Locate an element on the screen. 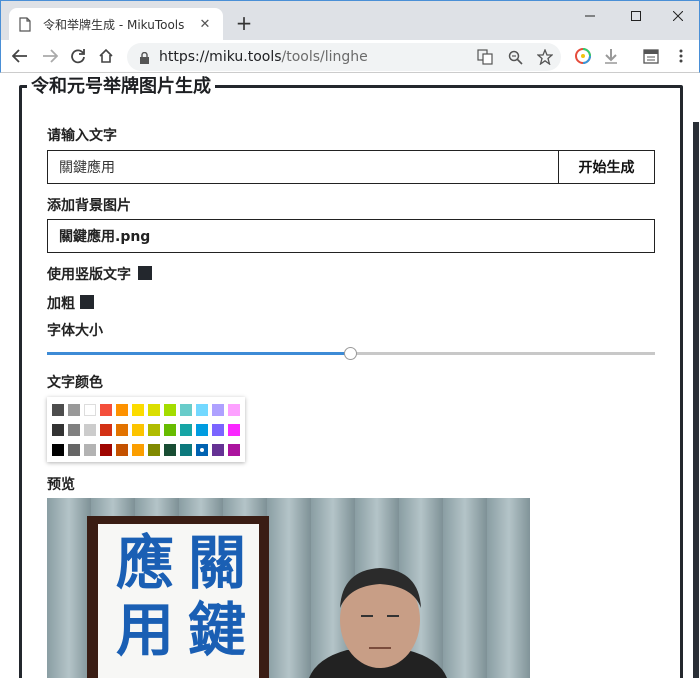  download-icon is located at coordinates (611, 56).